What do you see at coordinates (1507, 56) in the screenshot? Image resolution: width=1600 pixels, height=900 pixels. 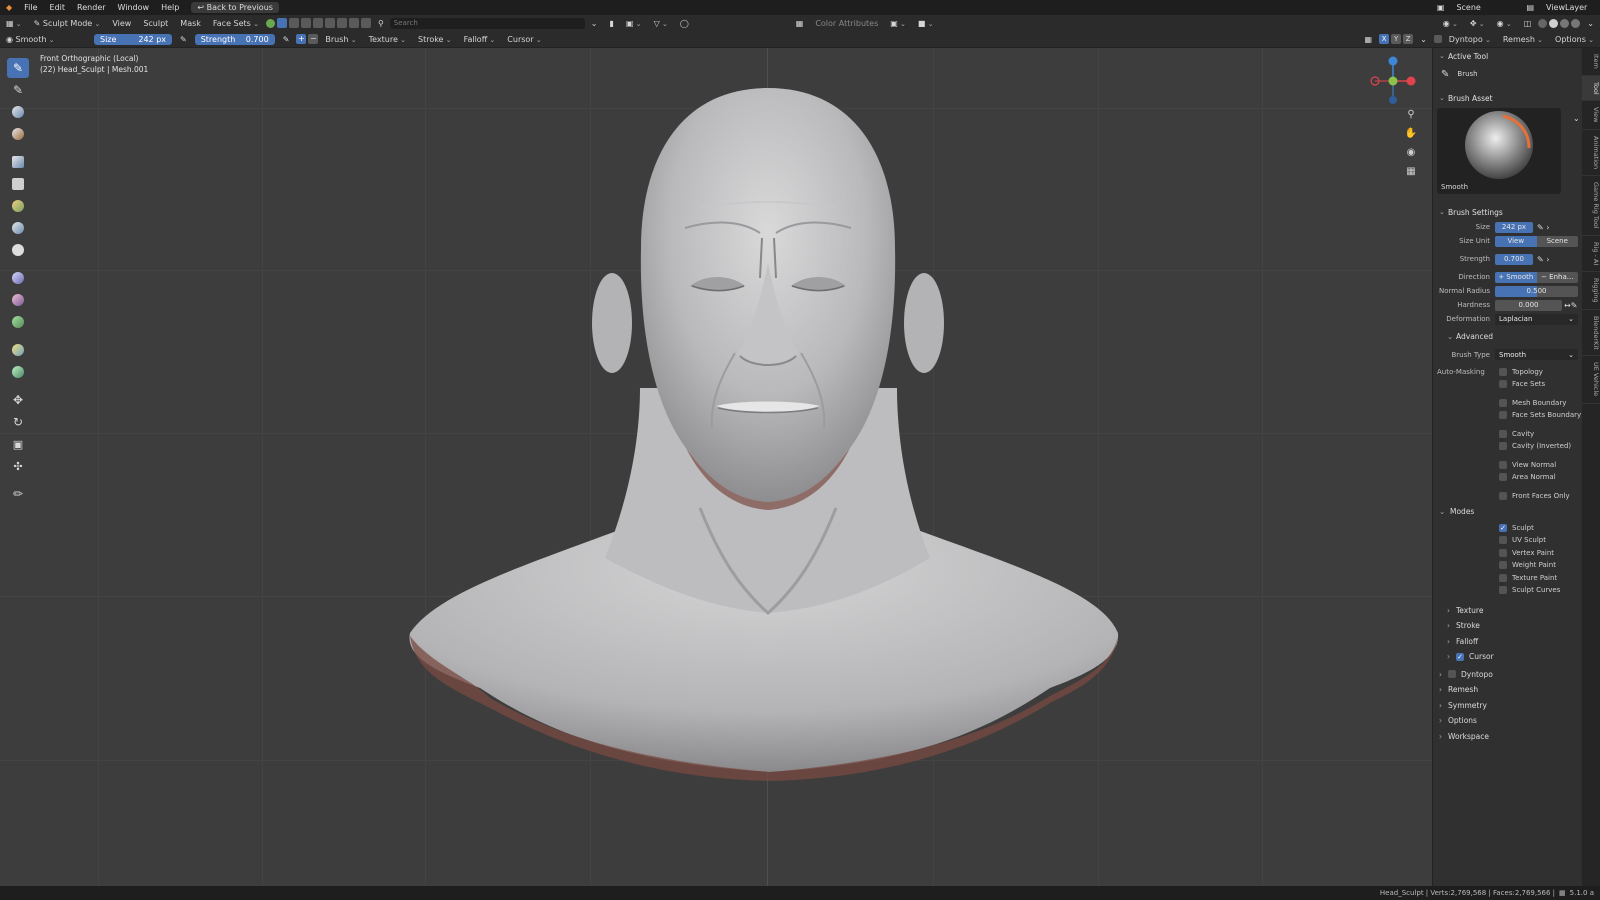 I see `active-tool-panel-header: ⌄ Active Tool` at bounding box center [1507, 56].